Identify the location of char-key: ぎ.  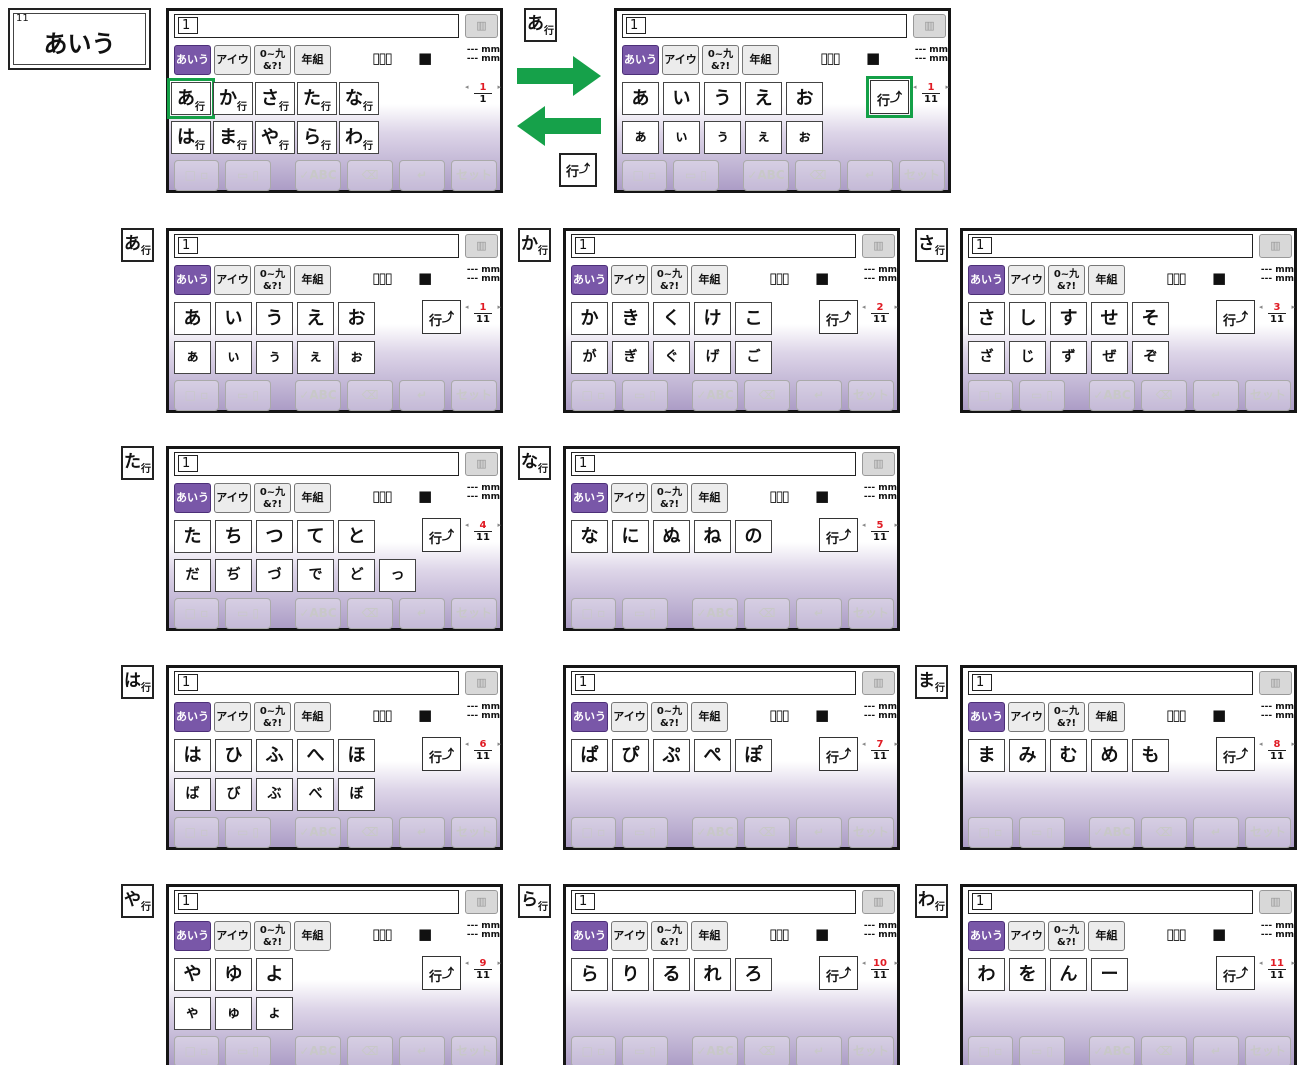
(630, 357).